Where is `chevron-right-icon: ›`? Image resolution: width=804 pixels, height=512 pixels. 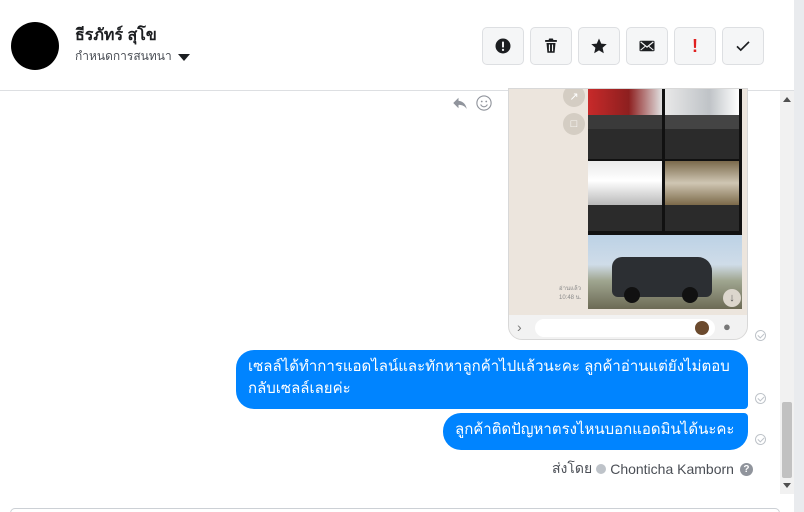 chevron-right-icon: › is located at coordinates (519, 327).